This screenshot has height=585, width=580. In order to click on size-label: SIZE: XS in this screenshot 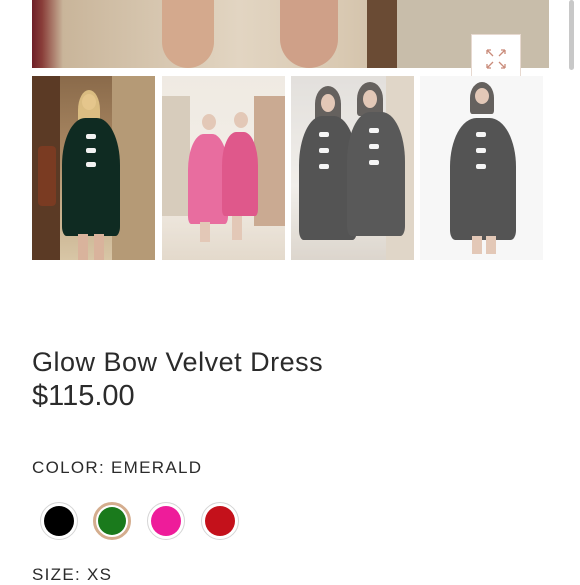, I will do `click(72, 574)`.